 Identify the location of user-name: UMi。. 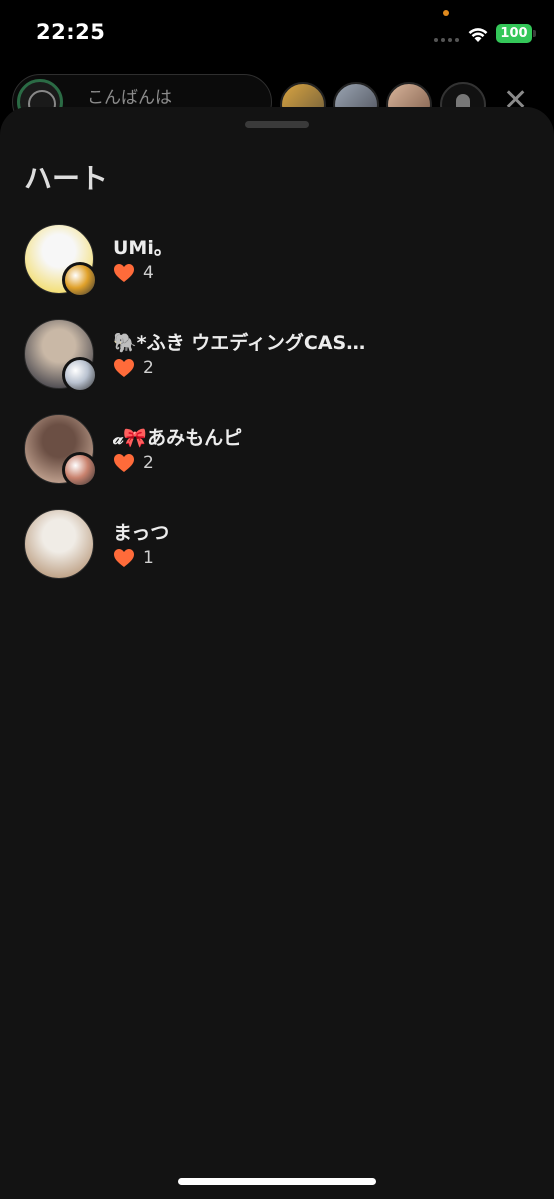
(143, 248).